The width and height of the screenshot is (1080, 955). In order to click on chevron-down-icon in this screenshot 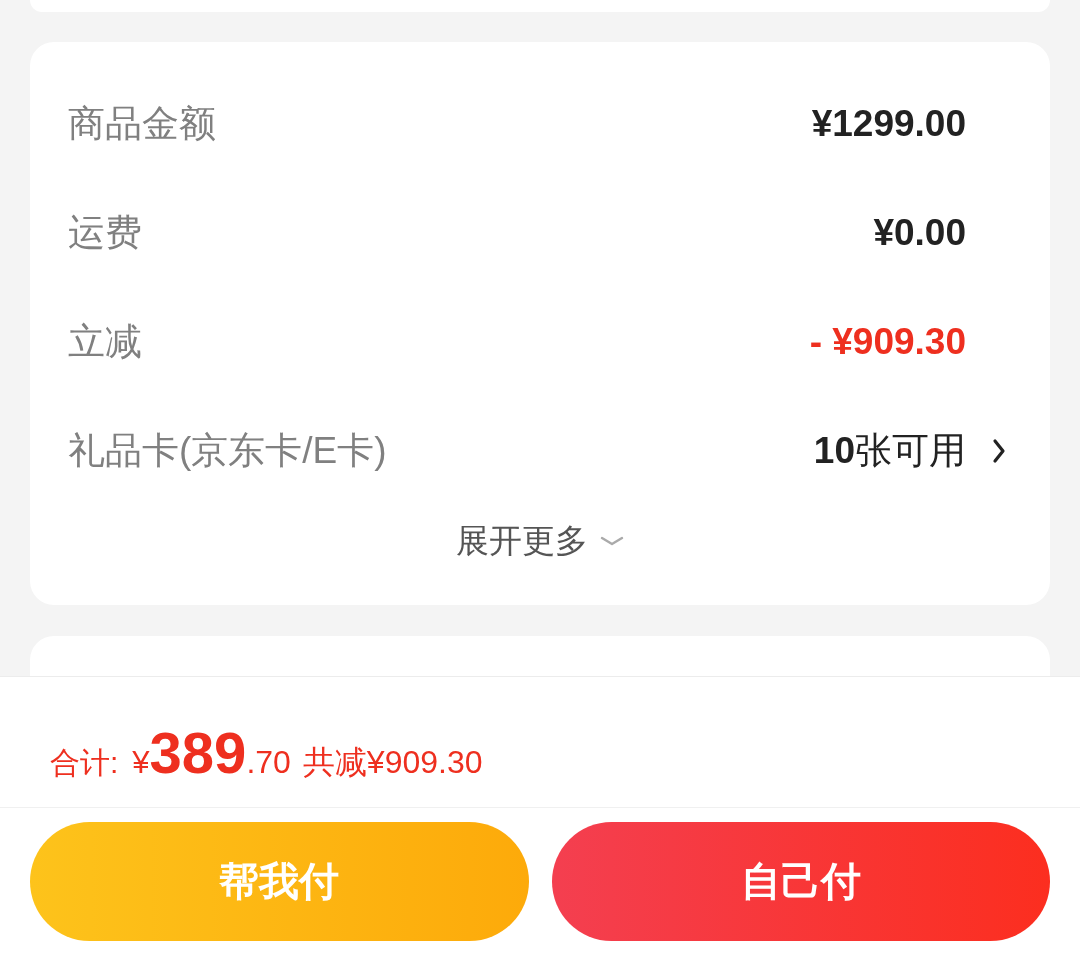, I will do `click(612, 541)`.